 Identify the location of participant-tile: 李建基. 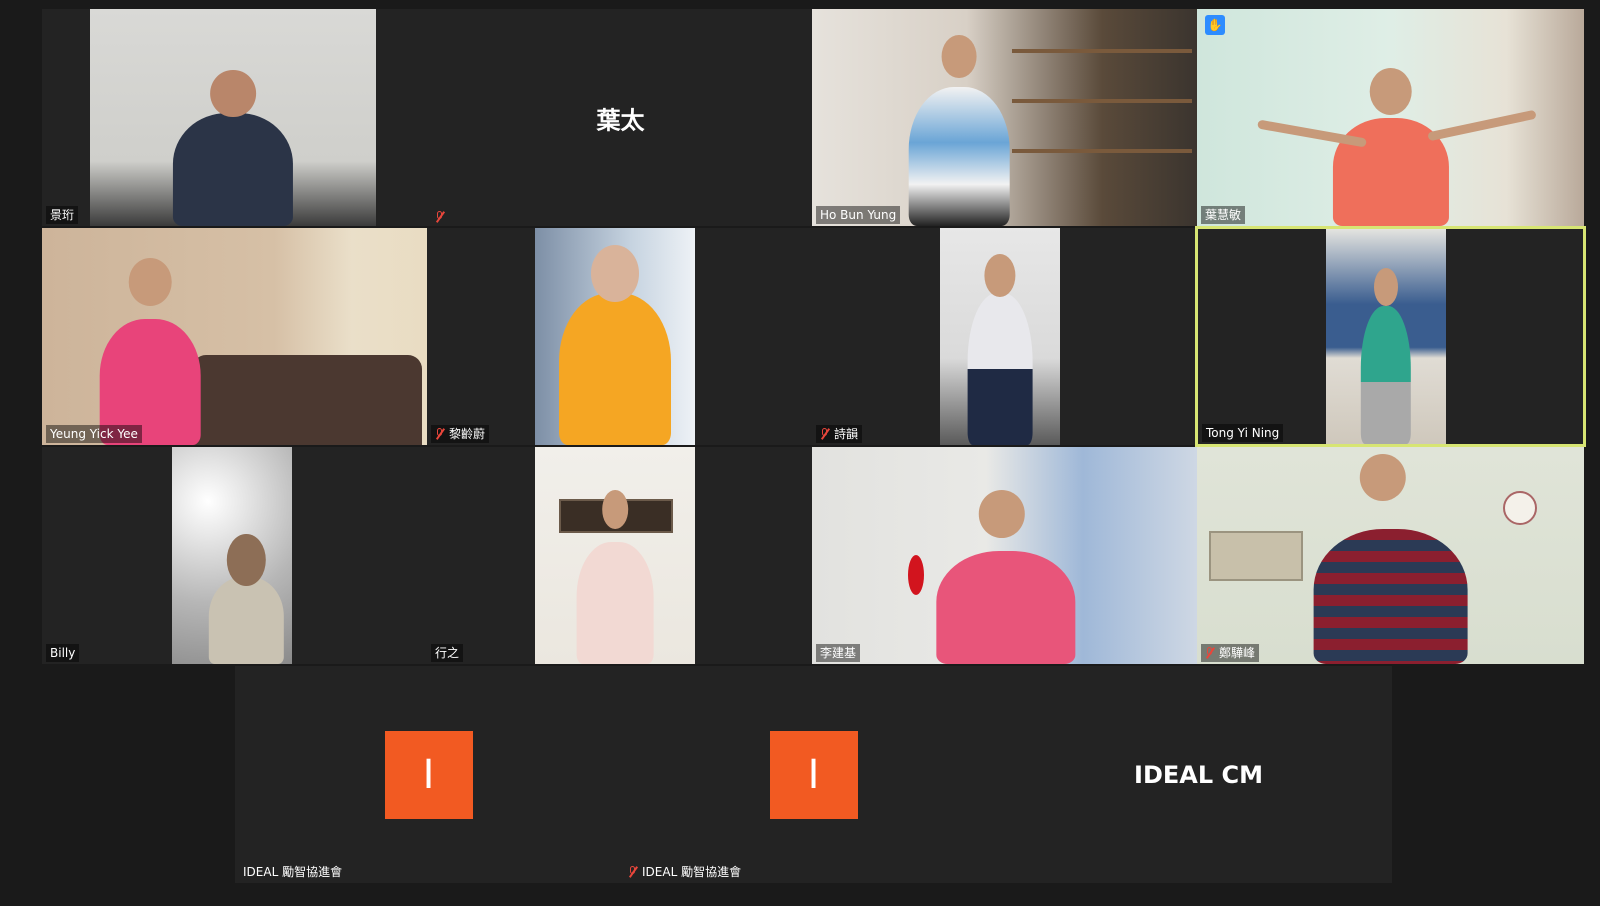
(1005, 555).